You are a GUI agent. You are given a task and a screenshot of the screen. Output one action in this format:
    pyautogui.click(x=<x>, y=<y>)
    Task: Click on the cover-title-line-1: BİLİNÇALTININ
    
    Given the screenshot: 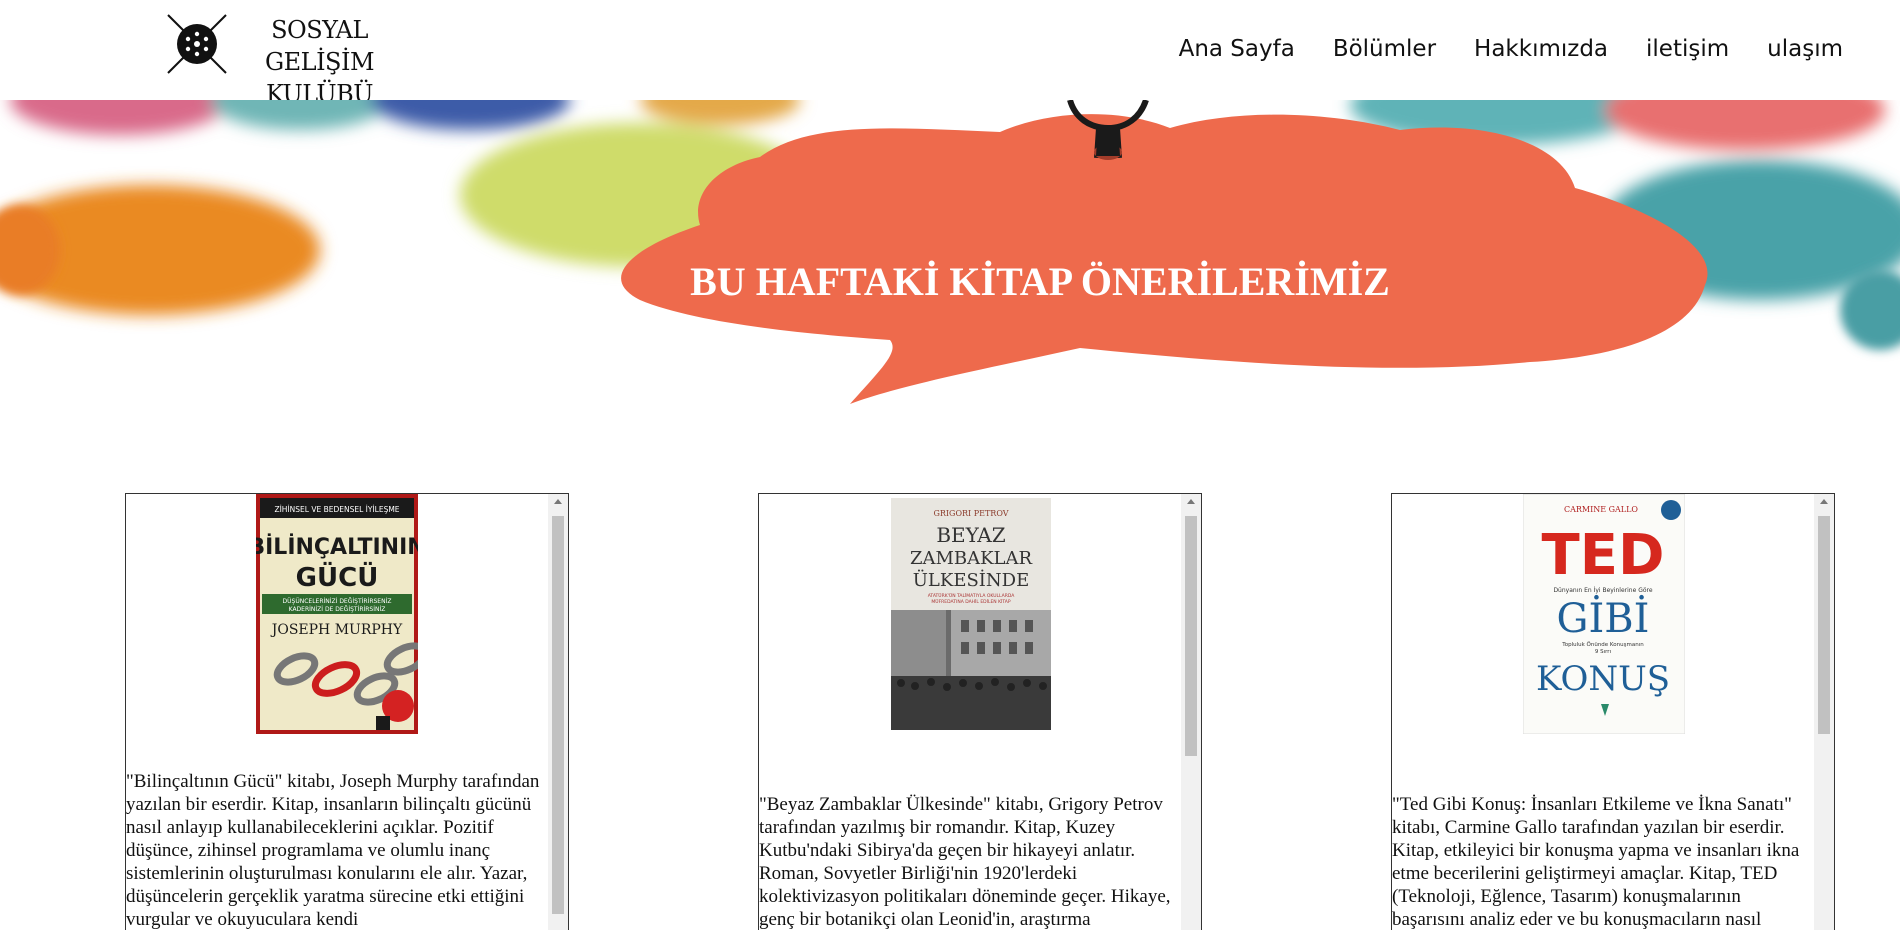 What is the action you would take?
    pyautogui.click(x=337, y=547)
    